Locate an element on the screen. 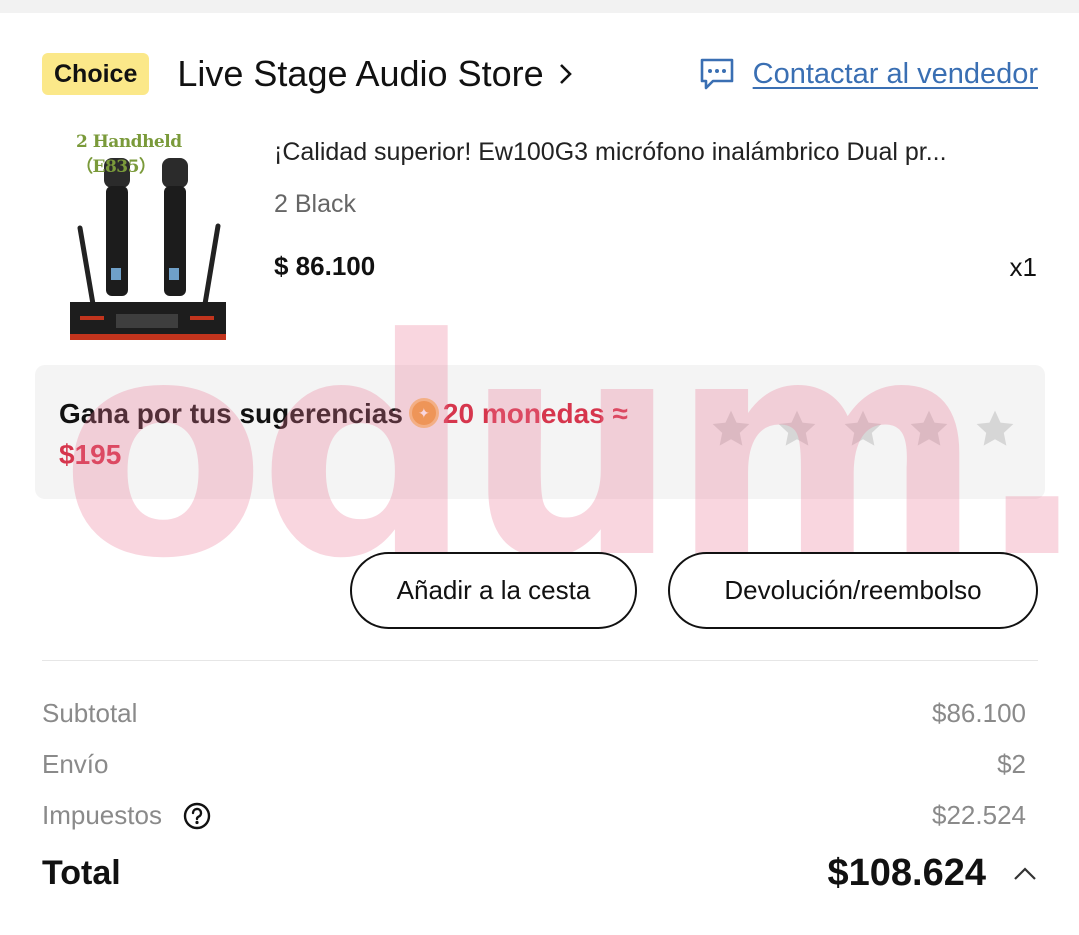 This screenshot has width=1079, height=935. total-label: Total is located at coordinates (81, 873).